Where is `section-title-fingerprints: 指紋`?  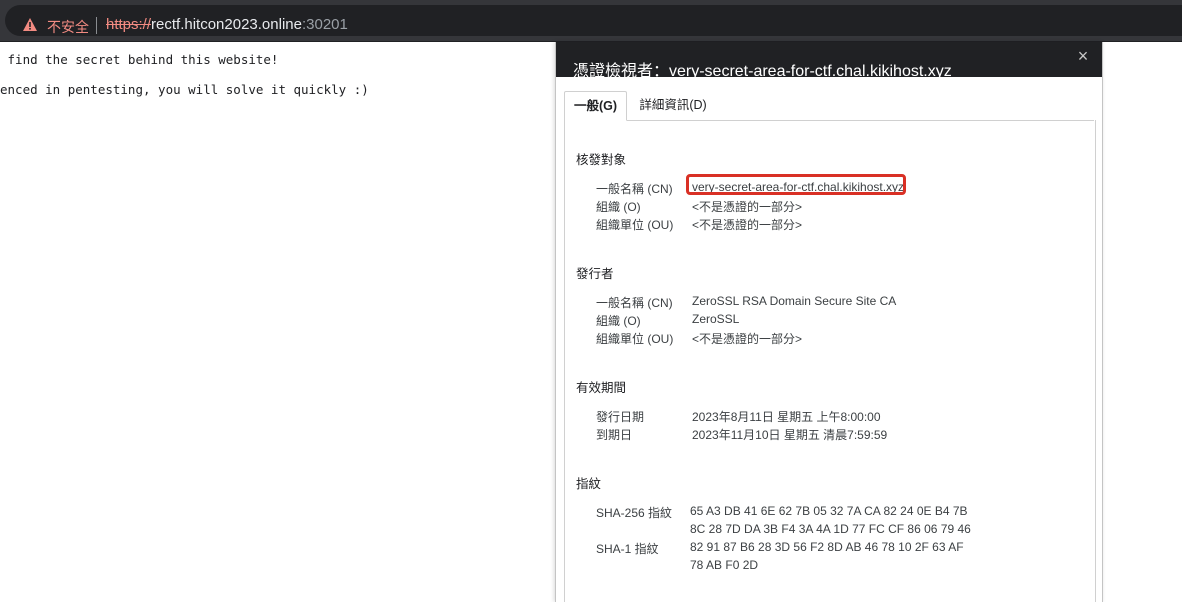 section-title-fingerprints: 指紋 is located at coordinates (589, 484).